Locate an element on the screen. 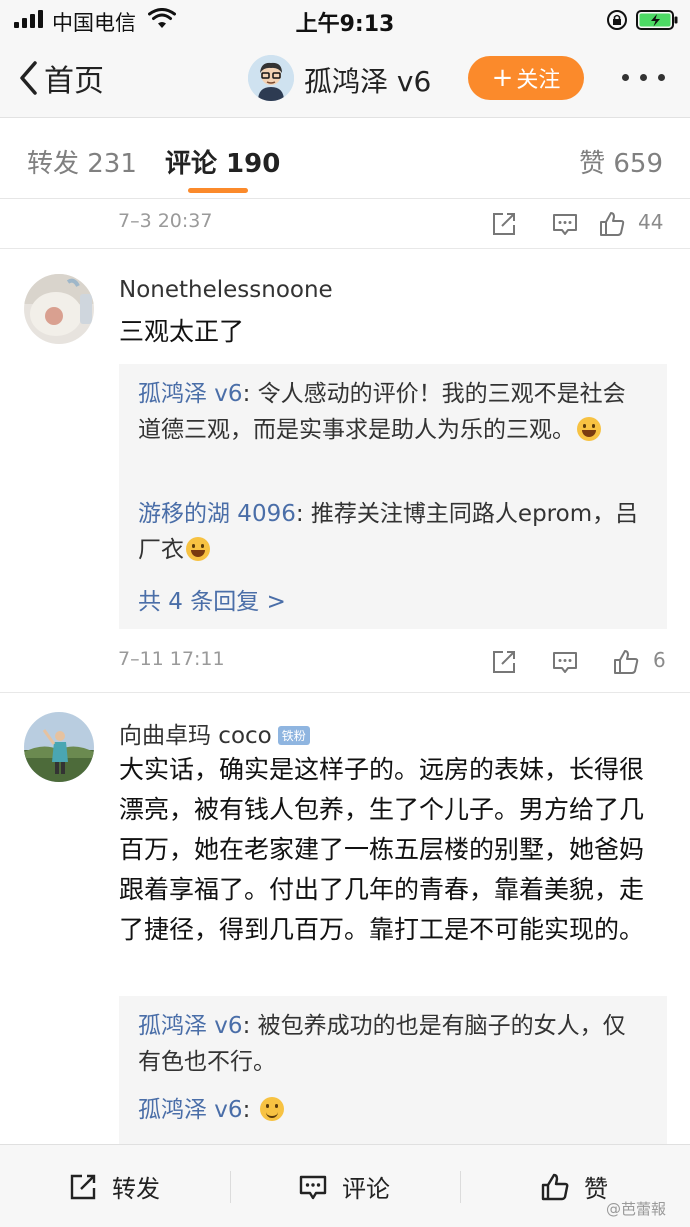 The image size is (690, 1227). repost-button: 转发 is located at coordinates (114, 1186).